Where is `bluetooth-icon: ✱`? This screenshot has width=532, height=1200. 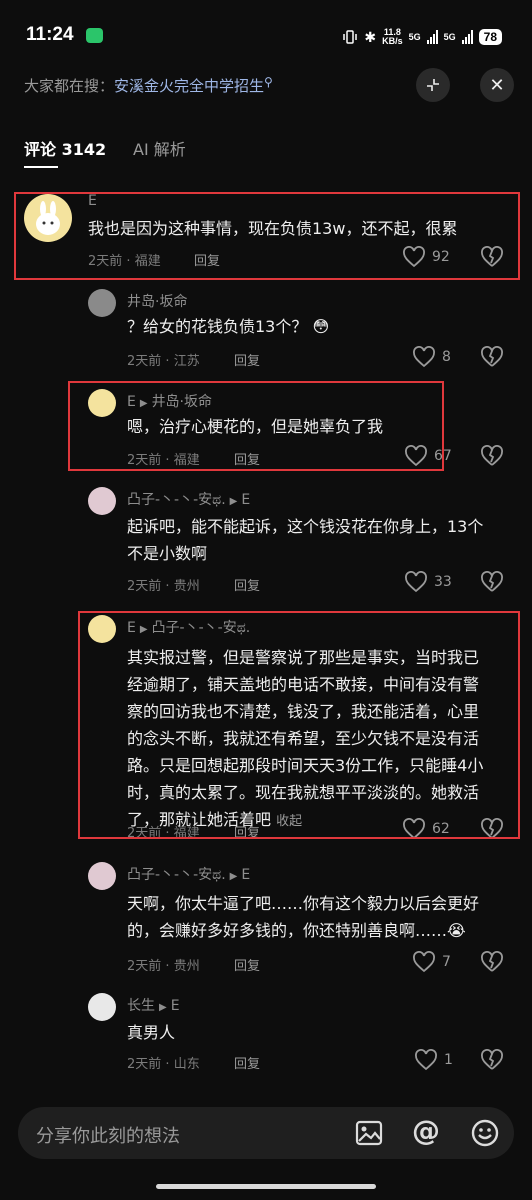
bluetooth-icon: ✱ is located at coordinates (370, 36).